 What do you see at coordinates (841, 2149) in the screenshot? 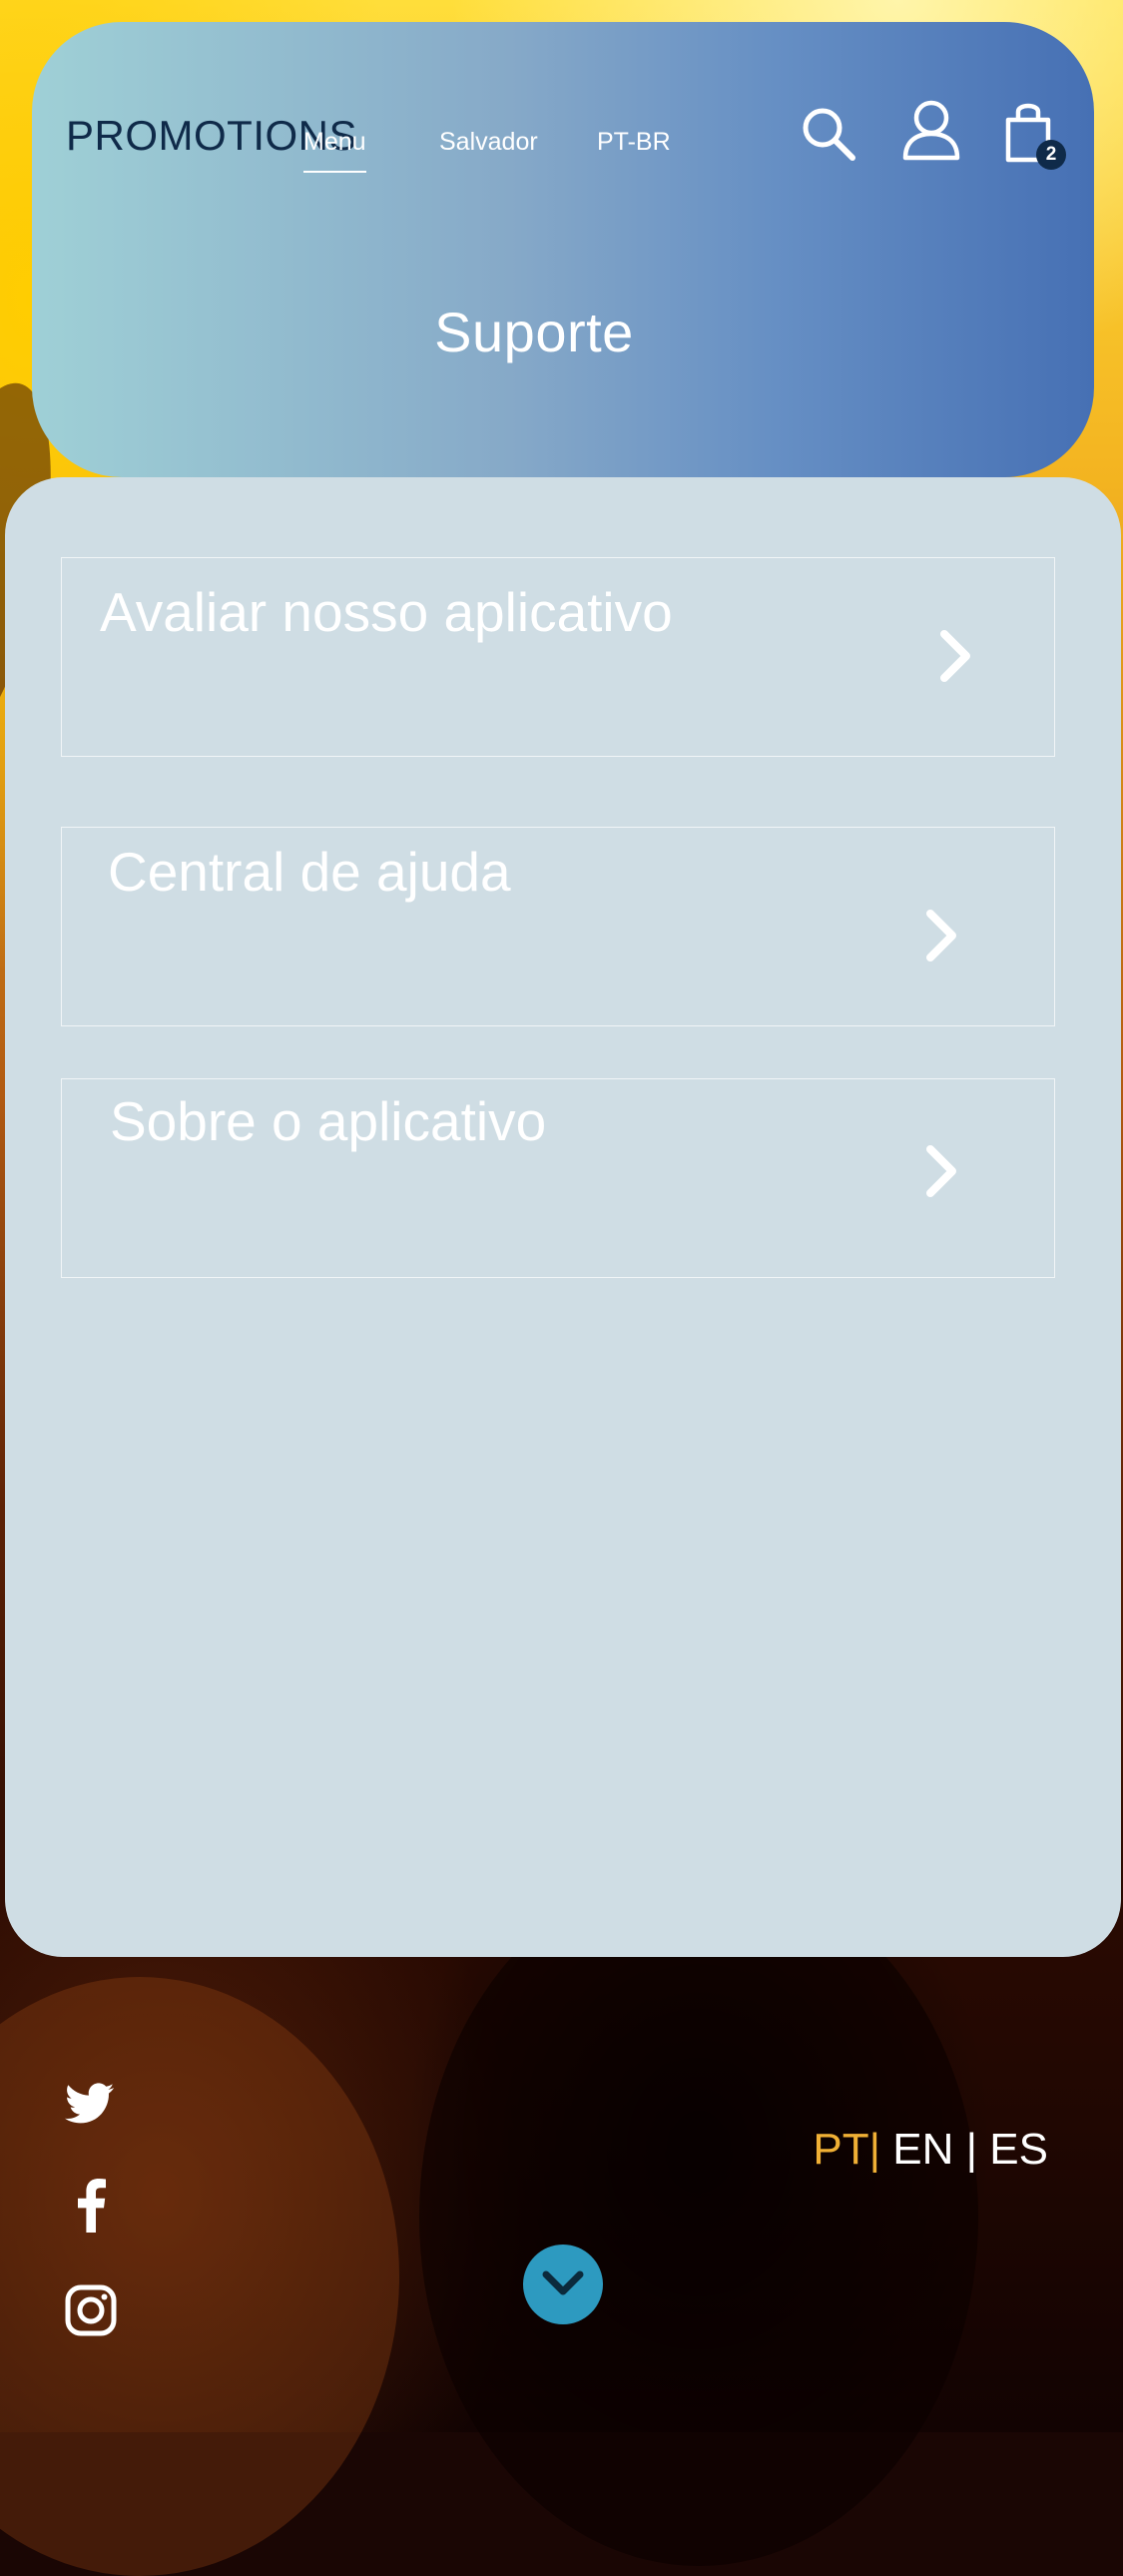
I see `language-option-pt: PT` at bounding box center [841, 2149].